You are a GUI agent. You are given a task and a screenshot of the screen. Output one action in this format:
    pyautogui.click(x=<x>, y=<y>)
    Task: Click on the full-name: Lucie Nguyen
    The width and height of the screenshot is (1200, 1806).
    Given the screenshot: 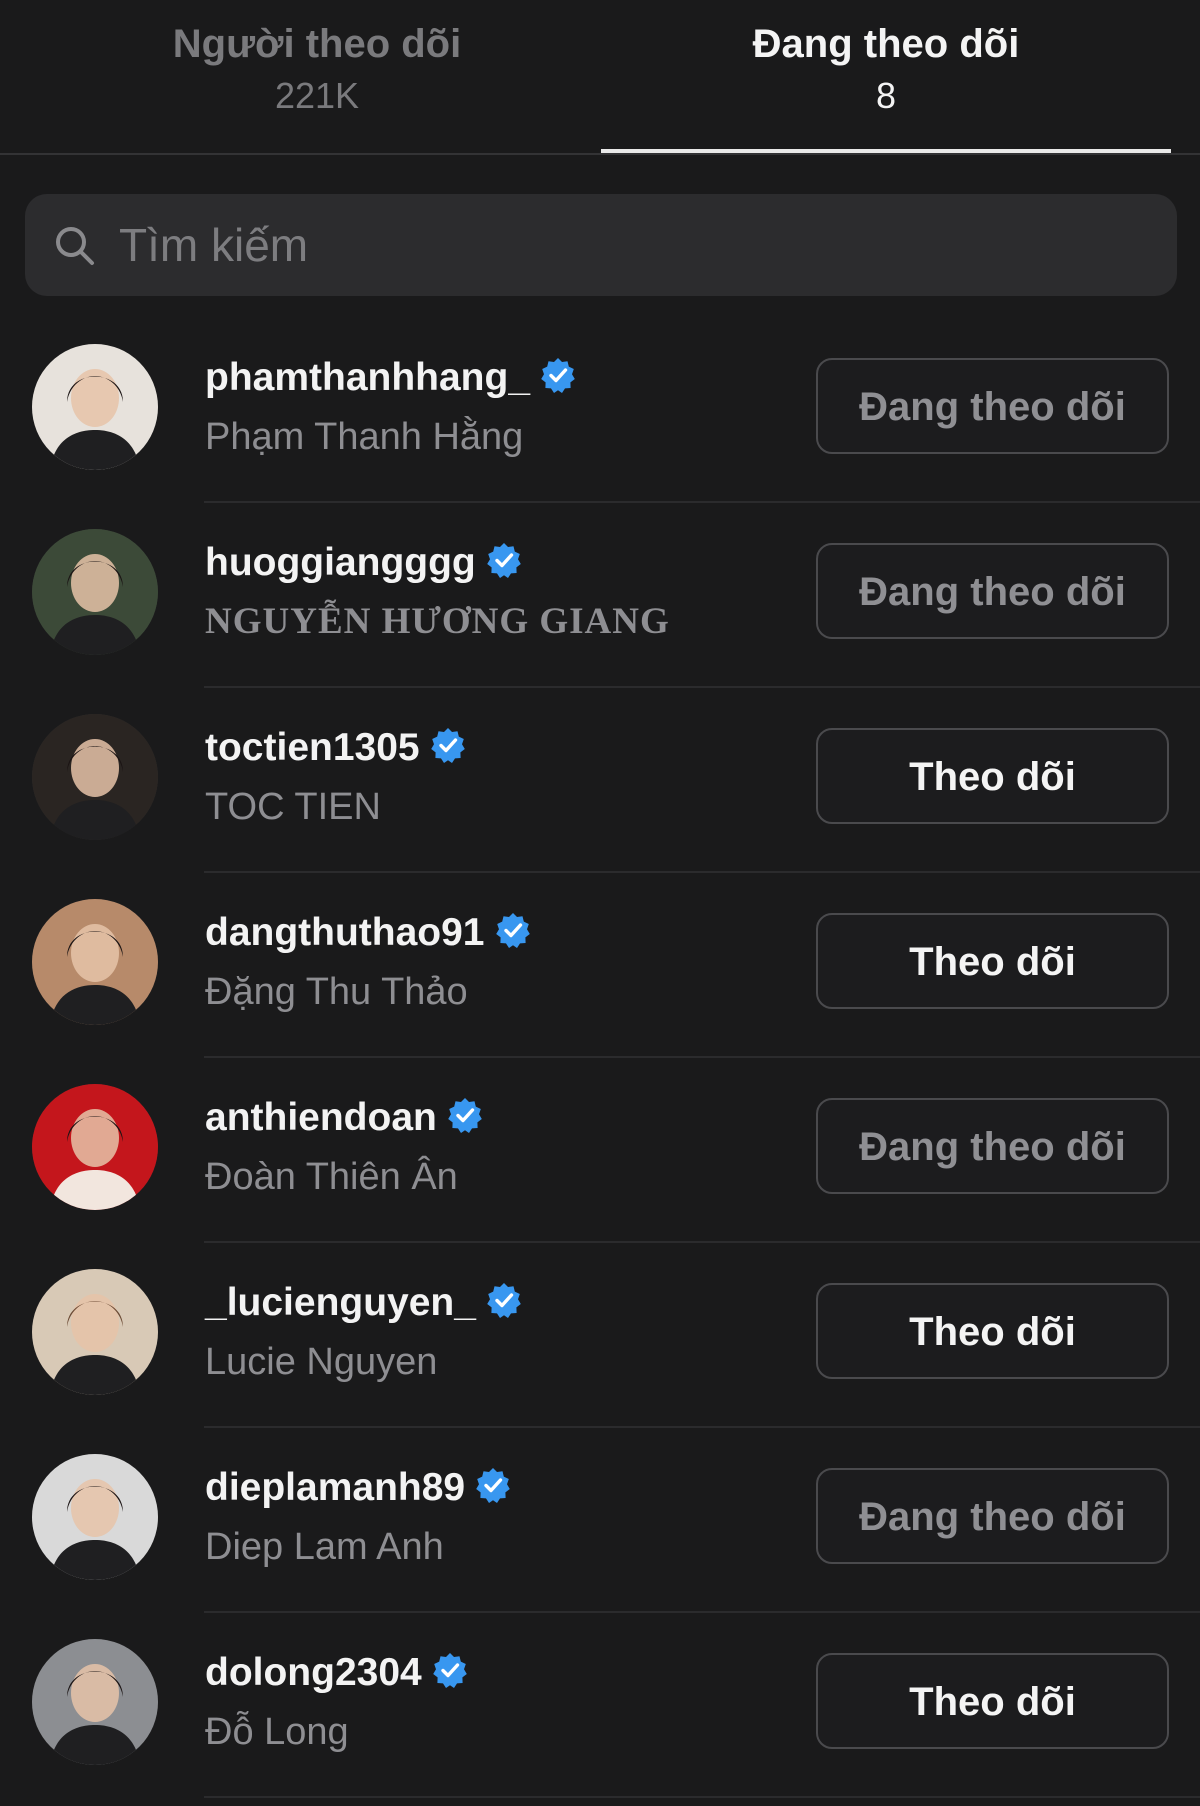 What is the action you would take?
    pyautogui.click(x=321, y=1362)
    